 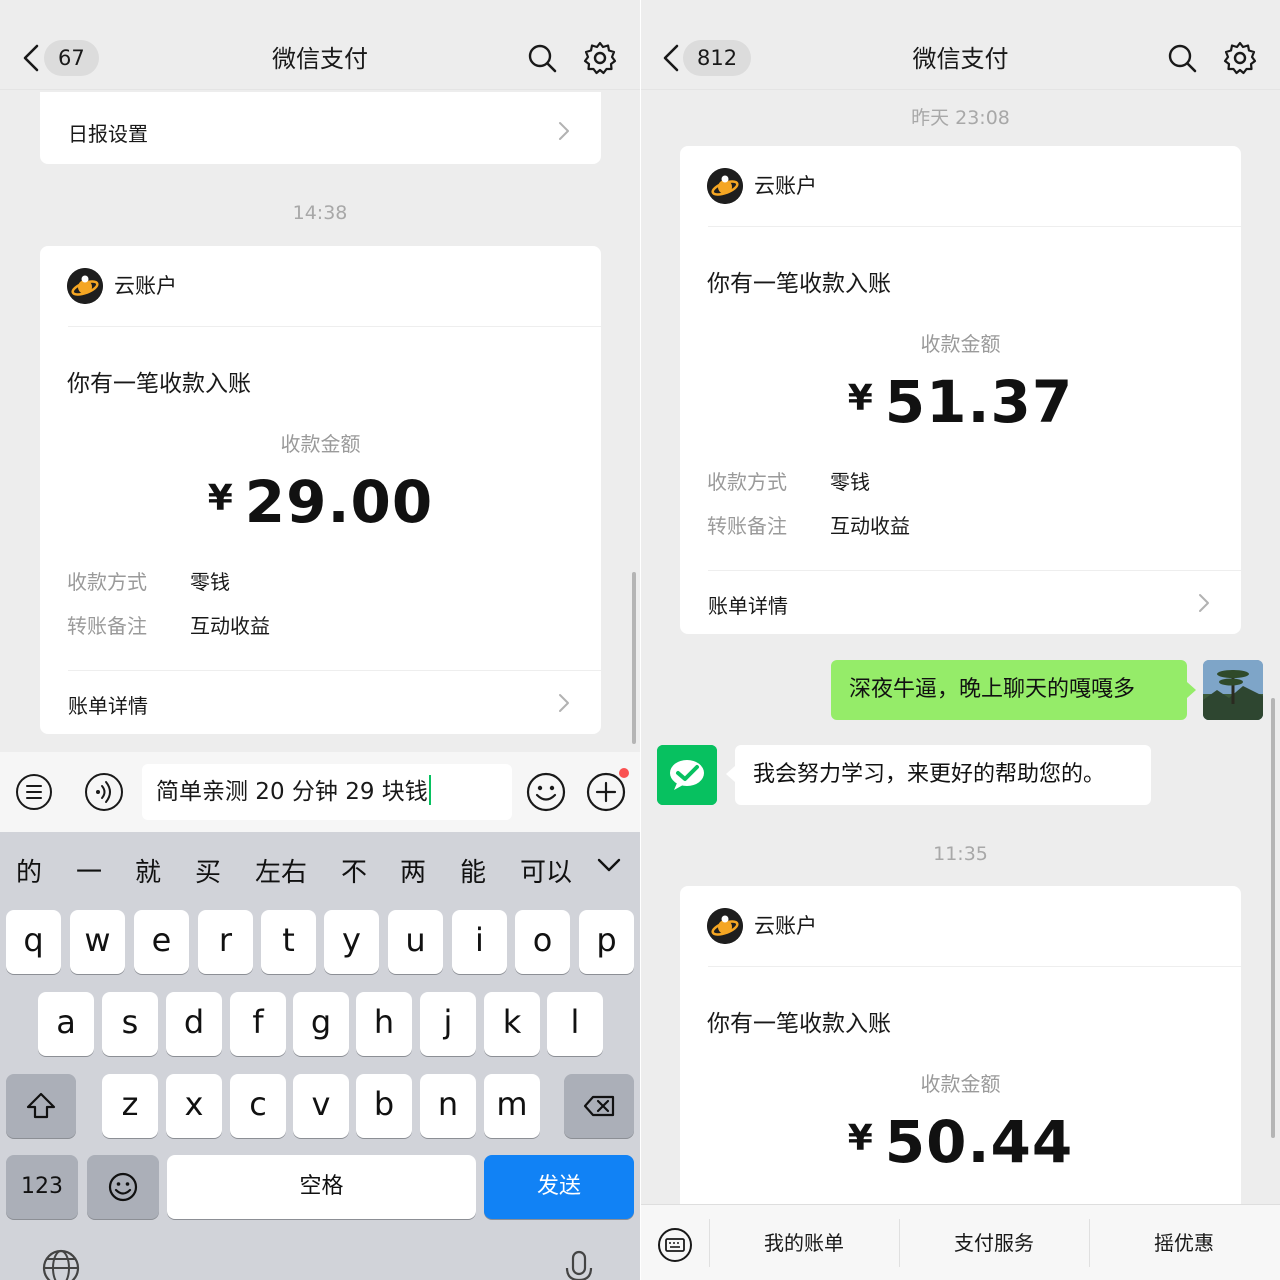 What do you see at coordinates (606, 942) in the screenshot?
I see `key-p: p` at bounding box center [606, 942].